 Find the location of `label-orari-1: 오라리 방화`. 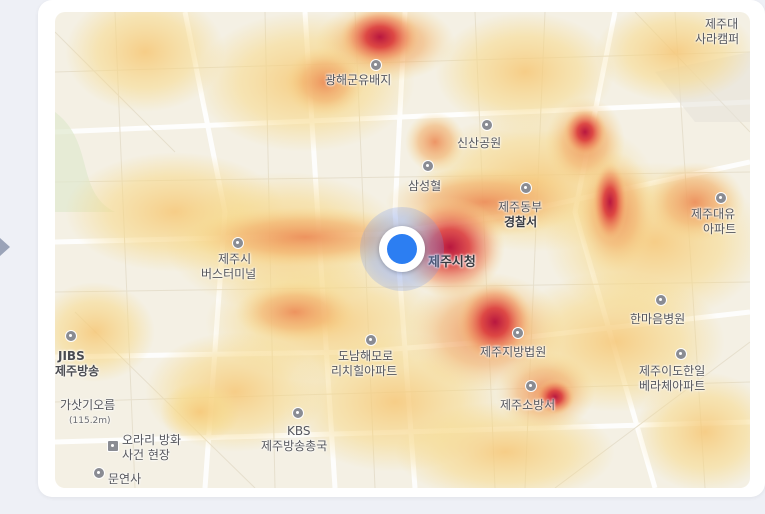

label-orari-1: 오라리 방화 is located at coordinates (152, 440).